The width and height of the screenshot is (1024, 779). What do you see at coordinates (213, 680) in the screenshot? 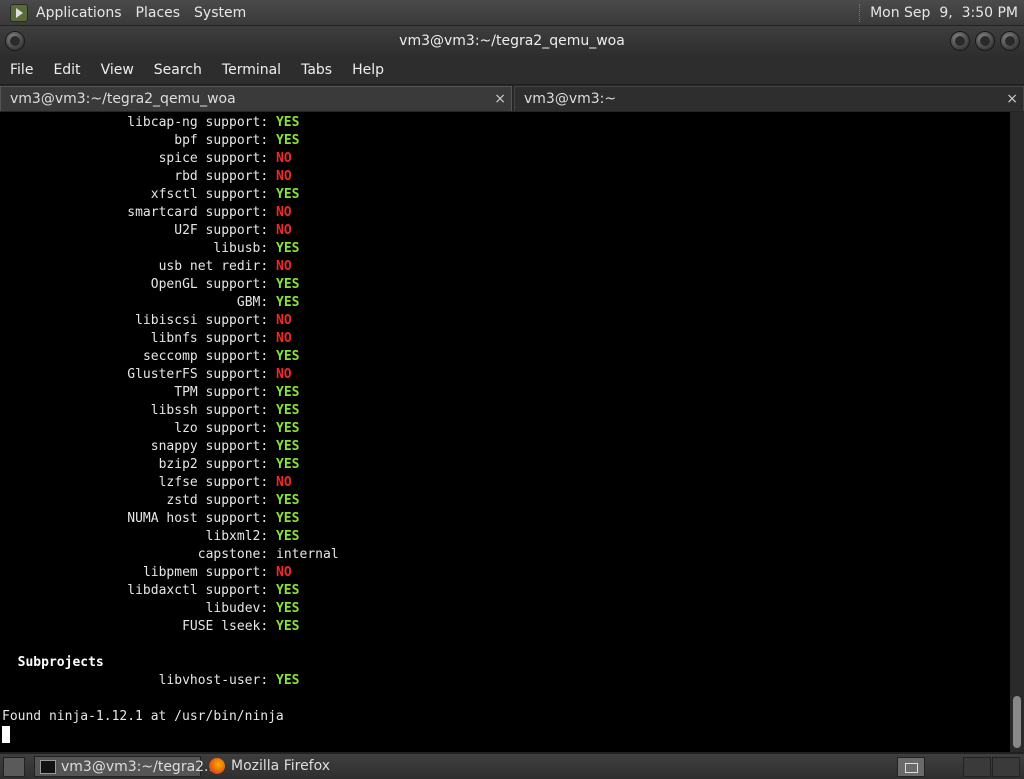
I see `feature-label: libvhost-user:` at bounding box center [213, 680].